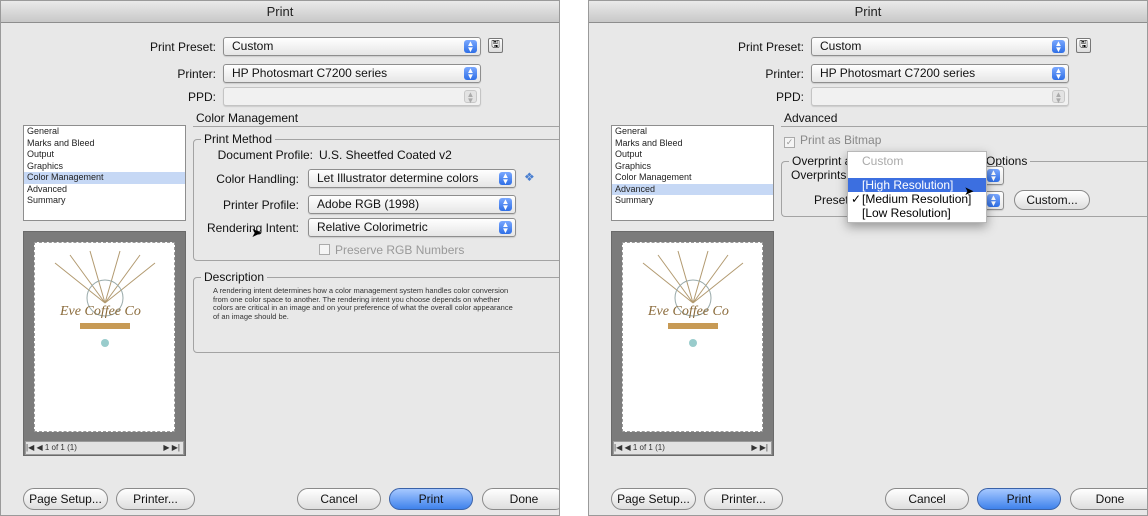  I want to click on rendering-intent-value: Relative Colorimetric, so click(372, 227).